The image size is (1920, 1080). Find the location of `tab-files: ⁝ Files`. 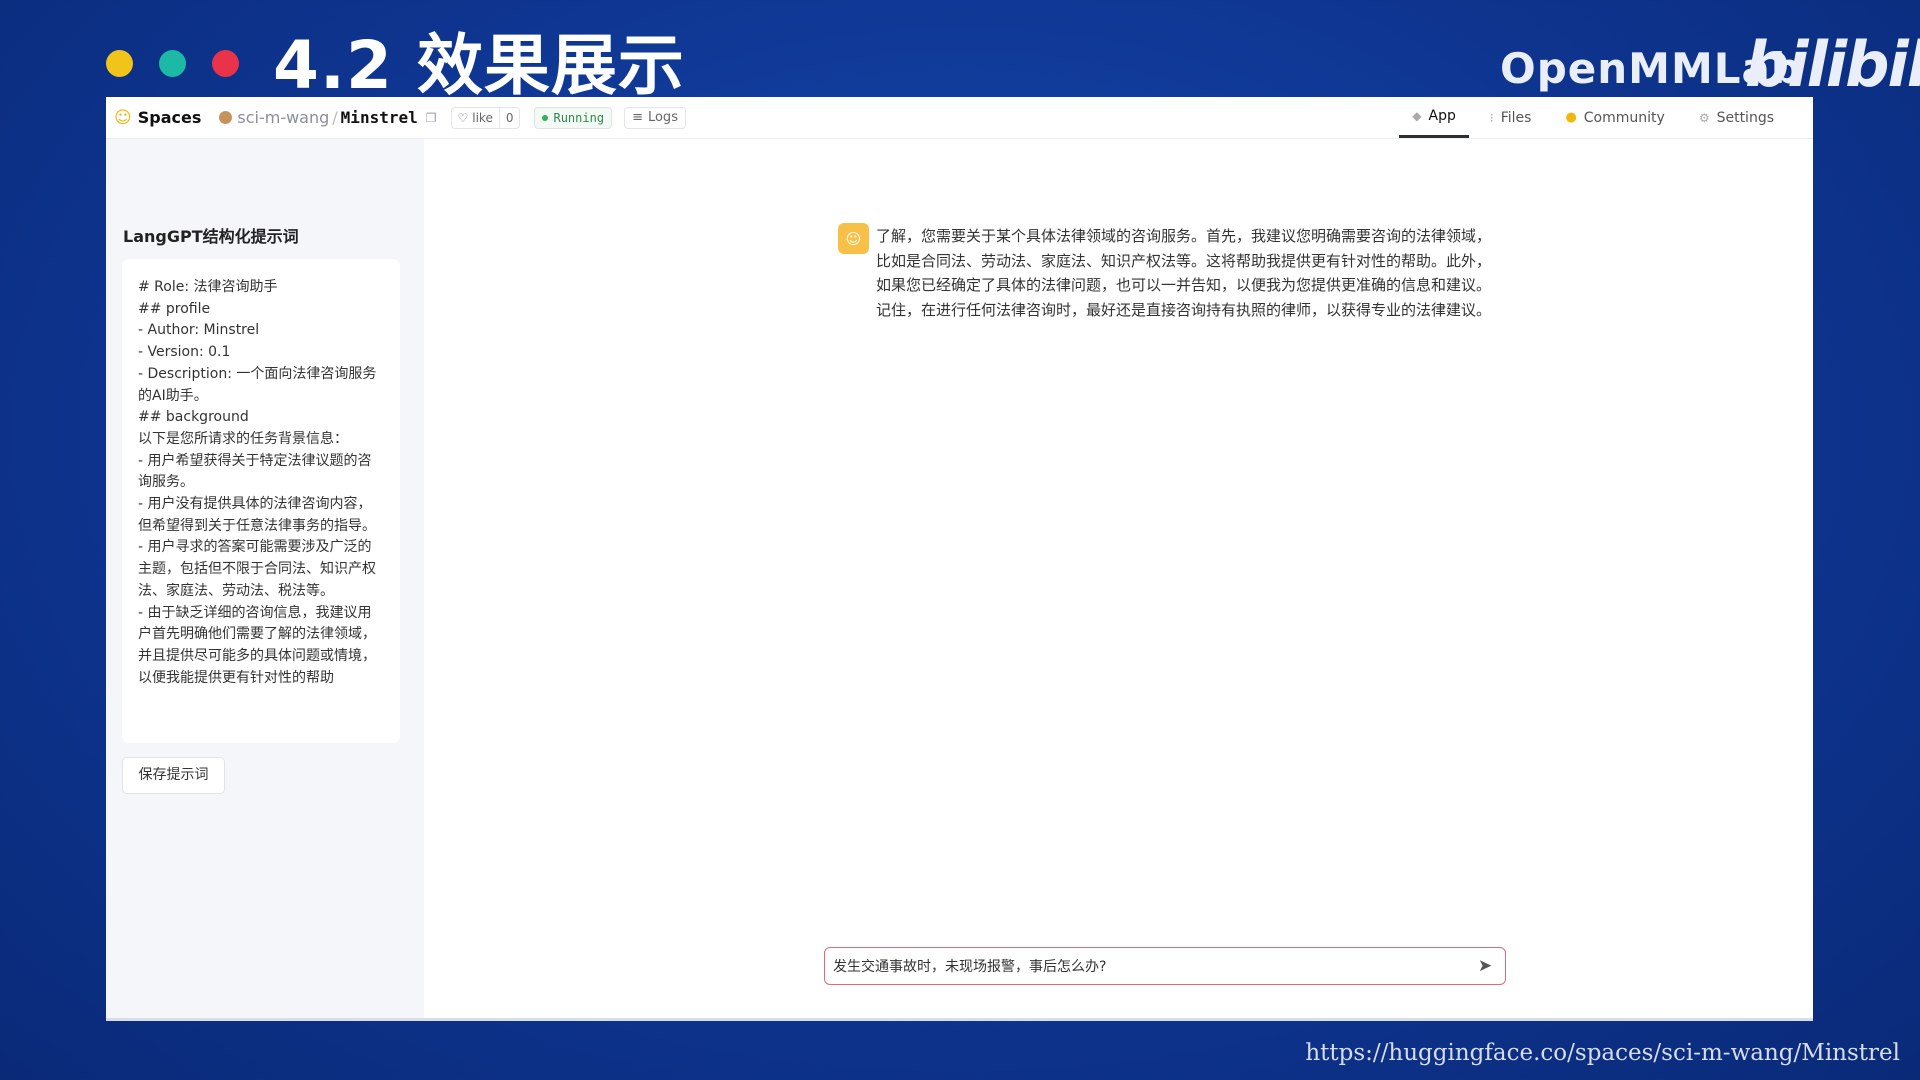

tab-files: ⁝ Files is located at coordinates (1511, 117).